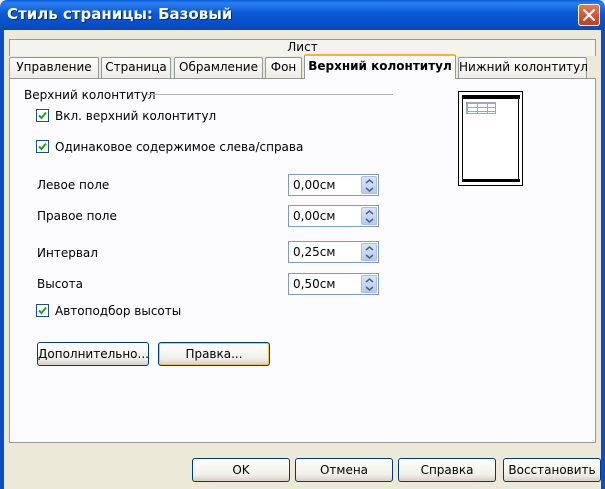 This screenshot has height=489, width=605. What do you see at coordinates (54, 67) in the screenshot?
I see `tab-management: Управление` at bounding box center [54, 67].